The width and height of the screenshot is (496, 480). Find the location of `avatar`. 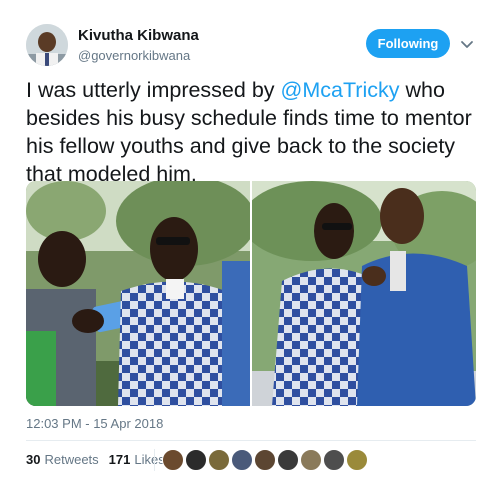

avatar is located at coordinates (47, 45).